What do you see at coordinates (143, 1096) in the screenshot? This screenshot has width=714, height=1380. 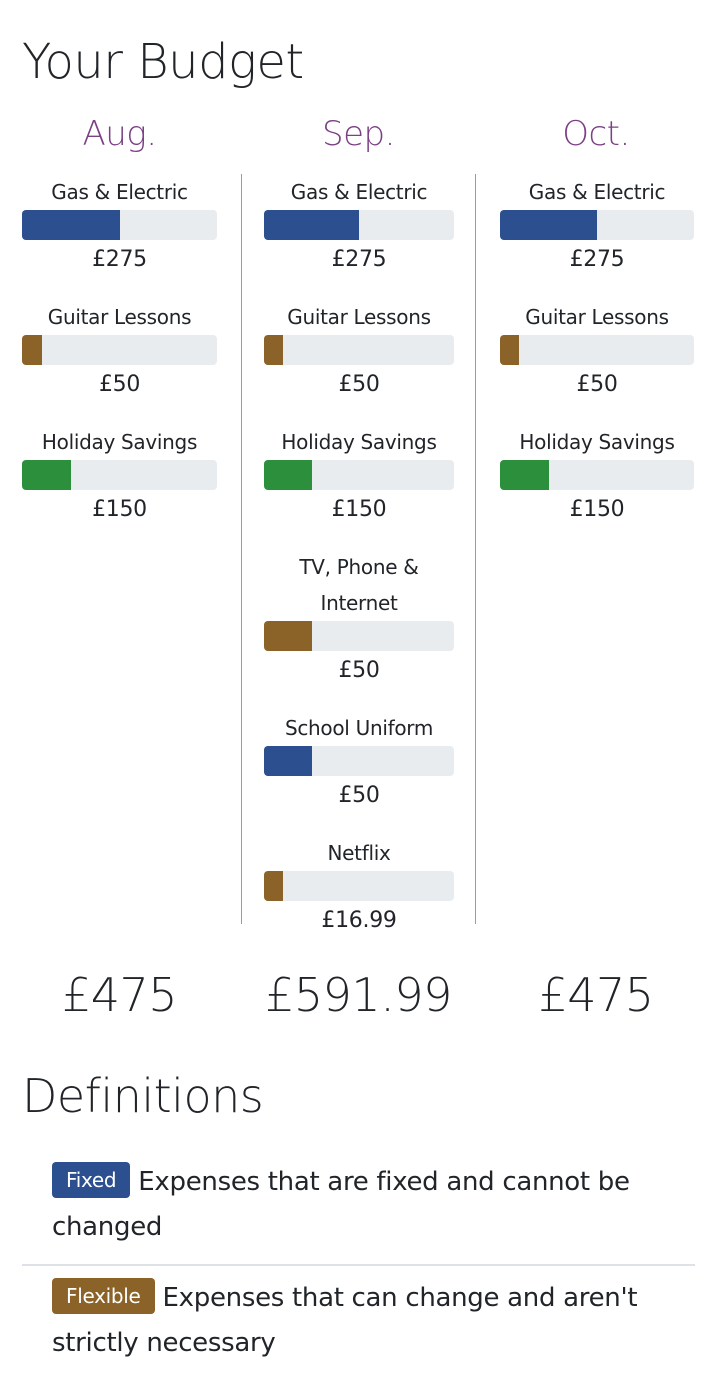 I see `definitions-title: Definitions` at bounding box center [143, 1096].